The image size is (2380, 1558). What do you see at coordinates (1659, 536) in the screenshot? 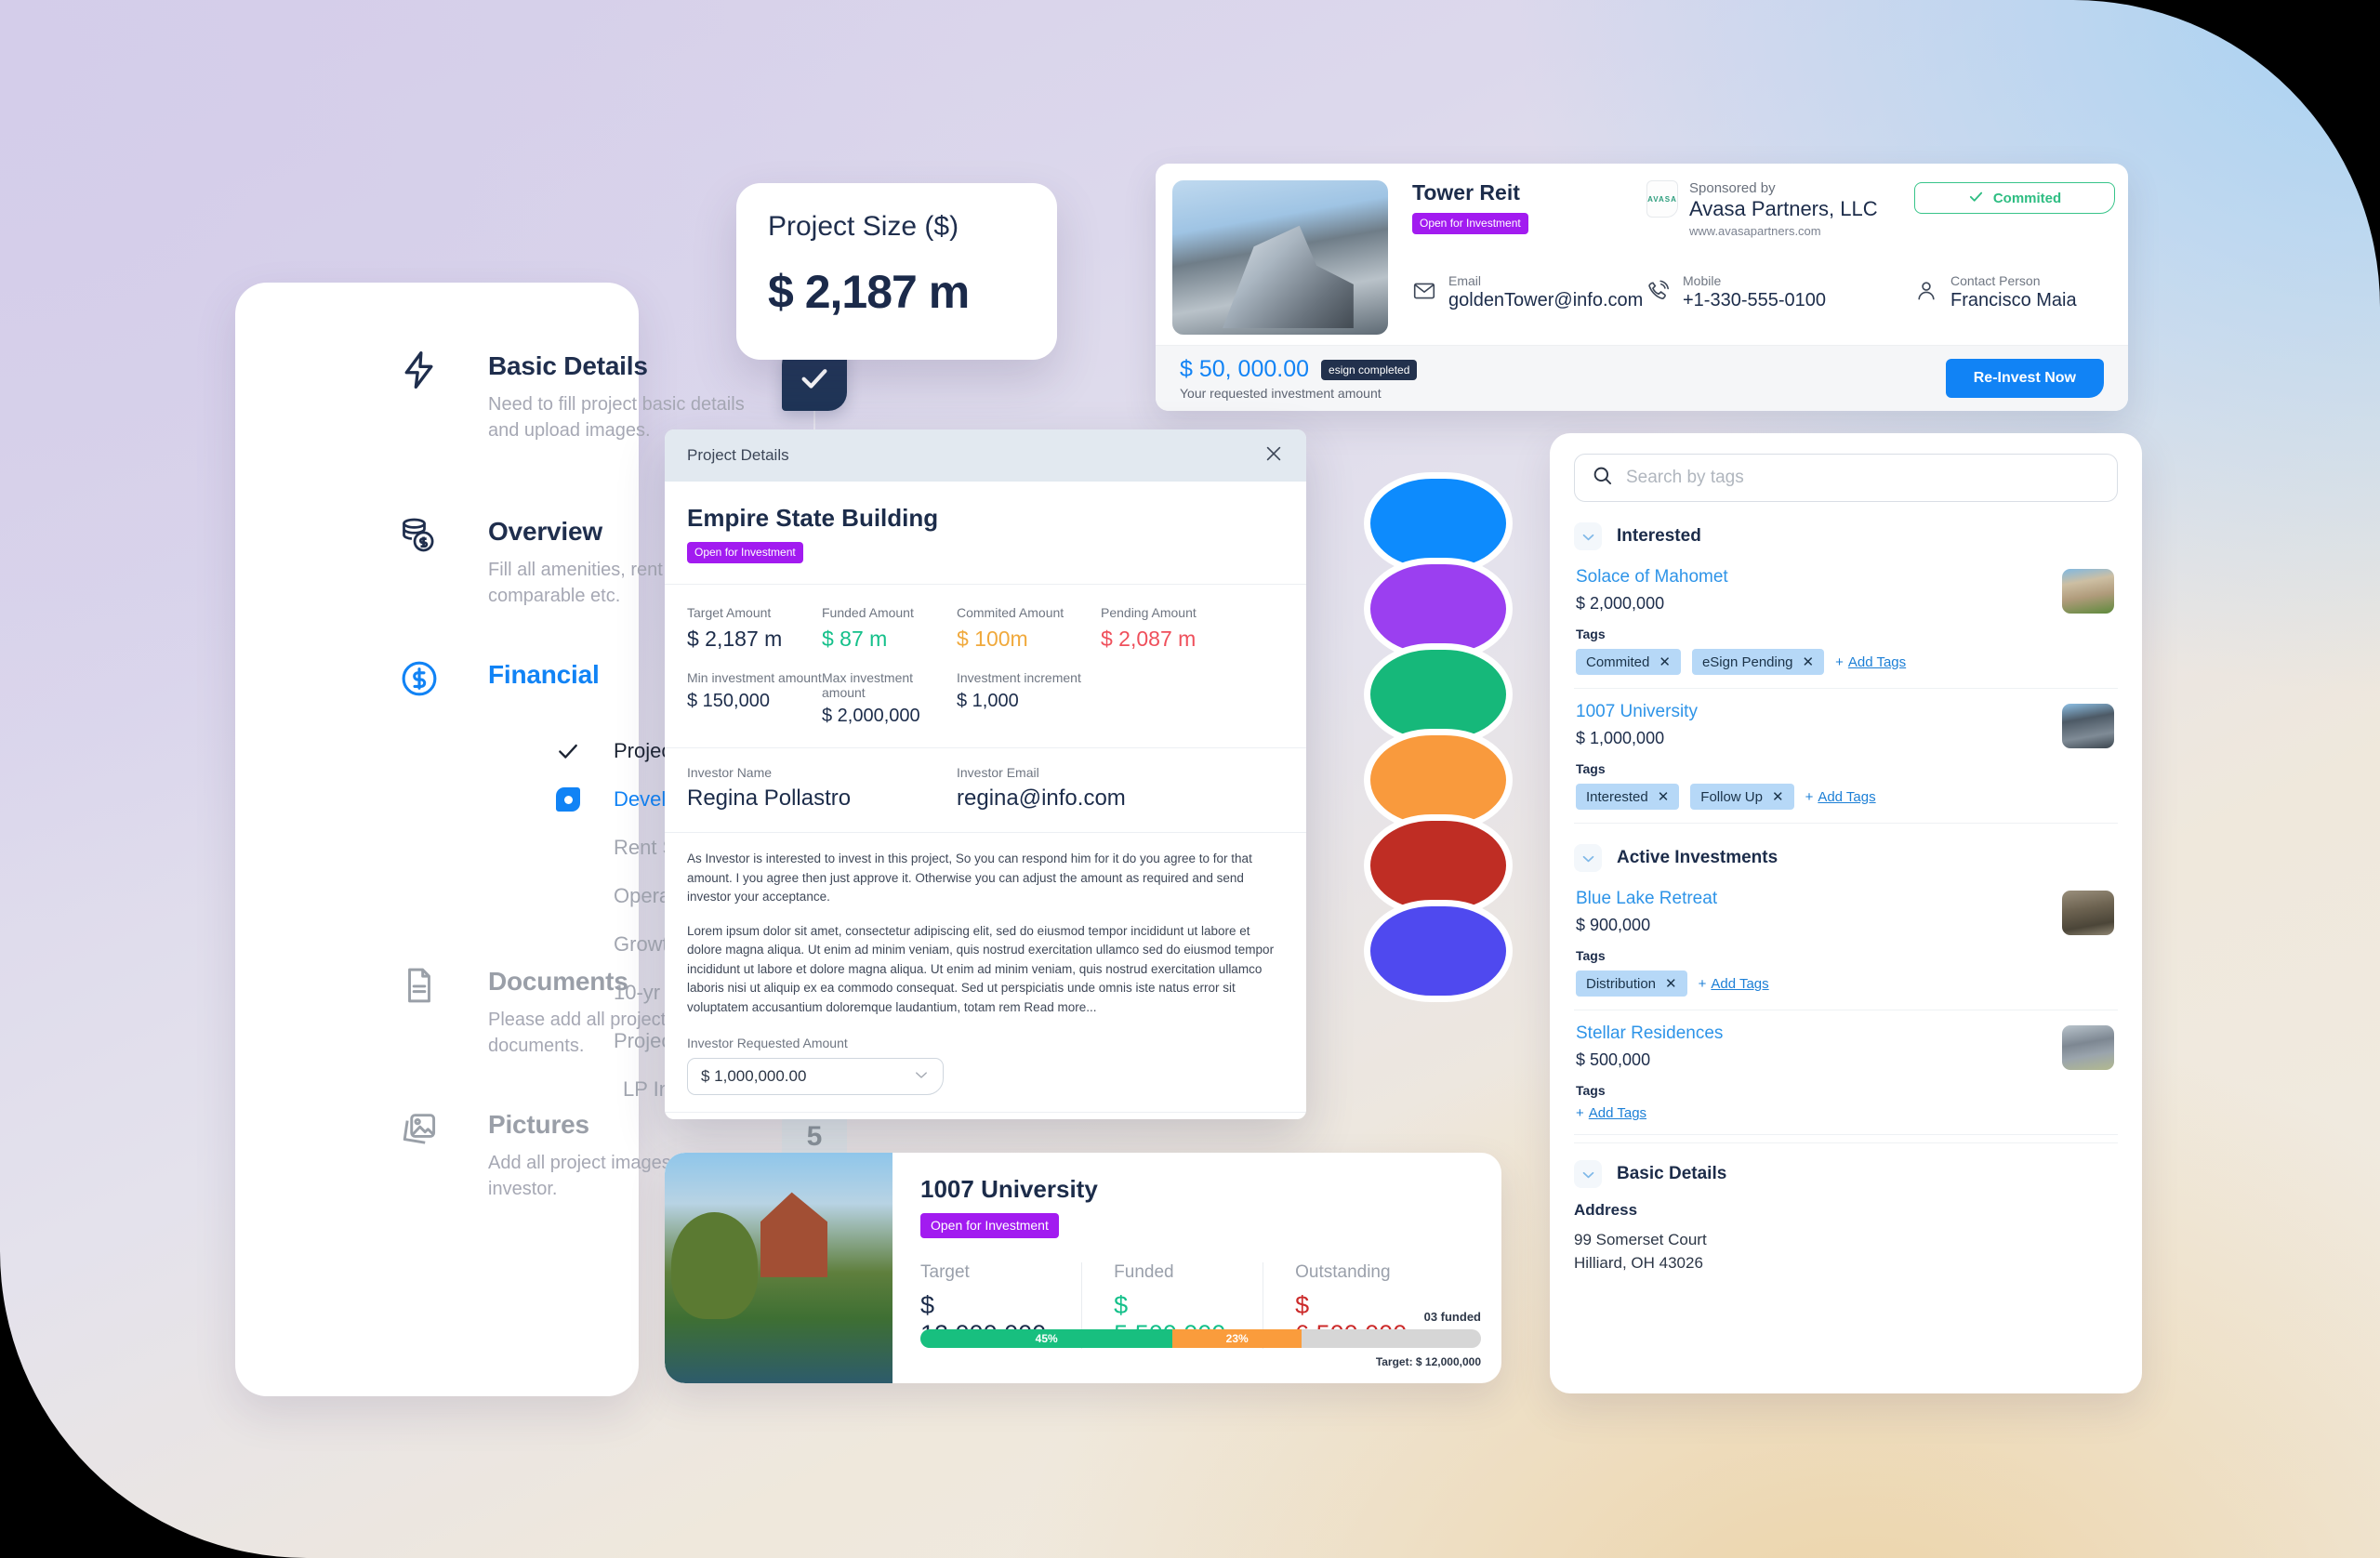
I see `section-title: Interested` at bounding box center [1659, 536].